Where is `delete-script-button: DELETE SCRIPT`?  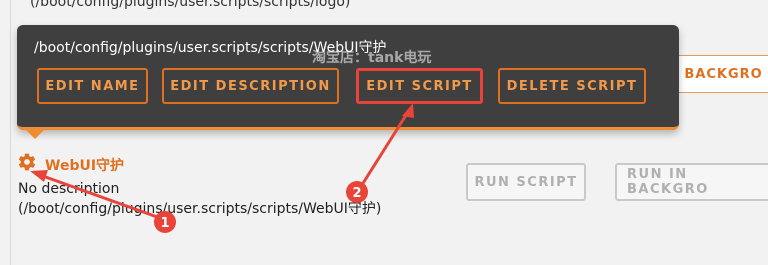 delete-script-button: DELETE SCRIPT is located at coordinates (572, 86).